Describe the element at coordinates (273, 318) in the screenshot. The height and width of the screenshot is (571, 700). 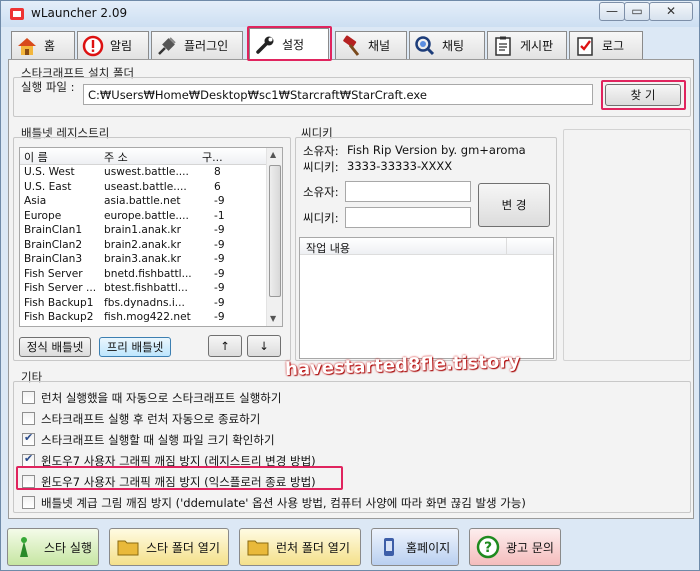
I see `scroll-down-icon: ▼` at that location.